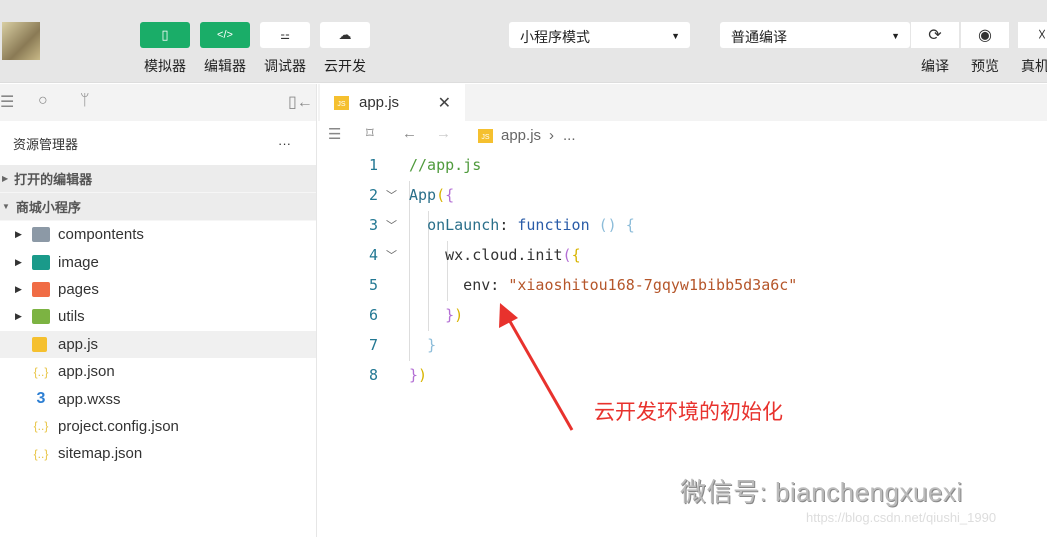  What do you see at coordinates (536, 367) in the screenshot?
I see `annotation-arrow` at bounding box center [536, 367].